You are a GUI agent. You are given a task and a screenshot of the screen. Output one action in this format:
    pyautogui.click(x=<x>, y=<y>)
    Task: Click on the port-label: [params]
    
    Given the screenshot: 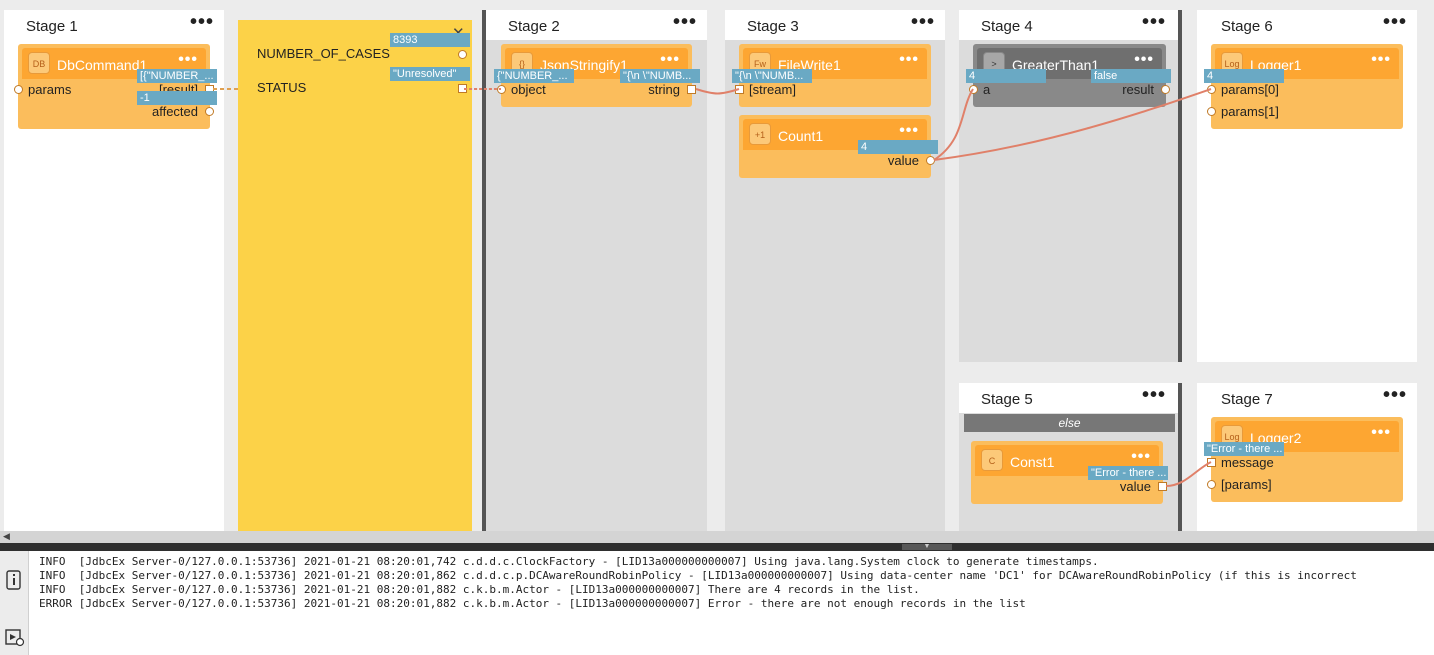 What is the action you would take?
    pyautogui.click(x=1246, y=484)
    